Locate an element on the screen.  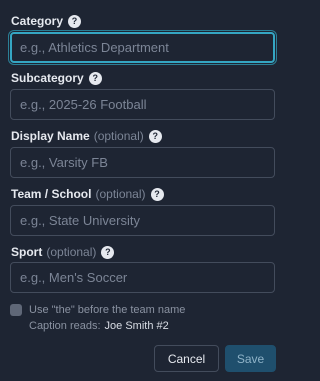
category-label-text: Category is located at coordinates (37, 21).